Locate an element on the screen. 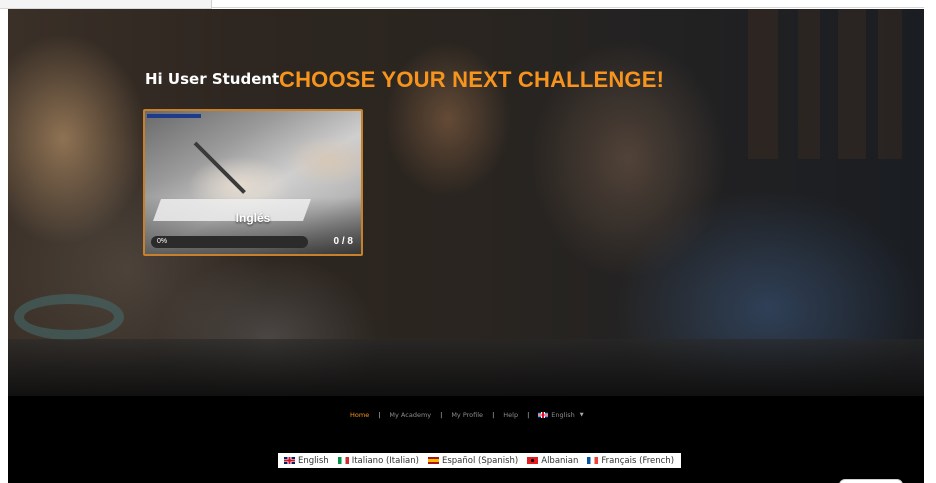 The width and height of the screenshot is (936, 483). language-option-italian: Italiano (Italian) is located at coordinates (378, 460).